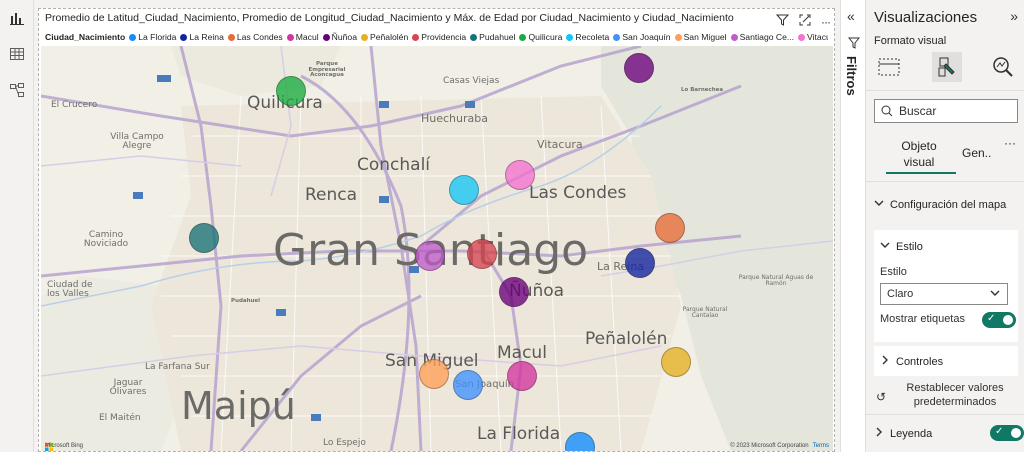  Describe the element at coordinates (805, 22) in the screenshot. I see `focus-mode-icon` at that location.